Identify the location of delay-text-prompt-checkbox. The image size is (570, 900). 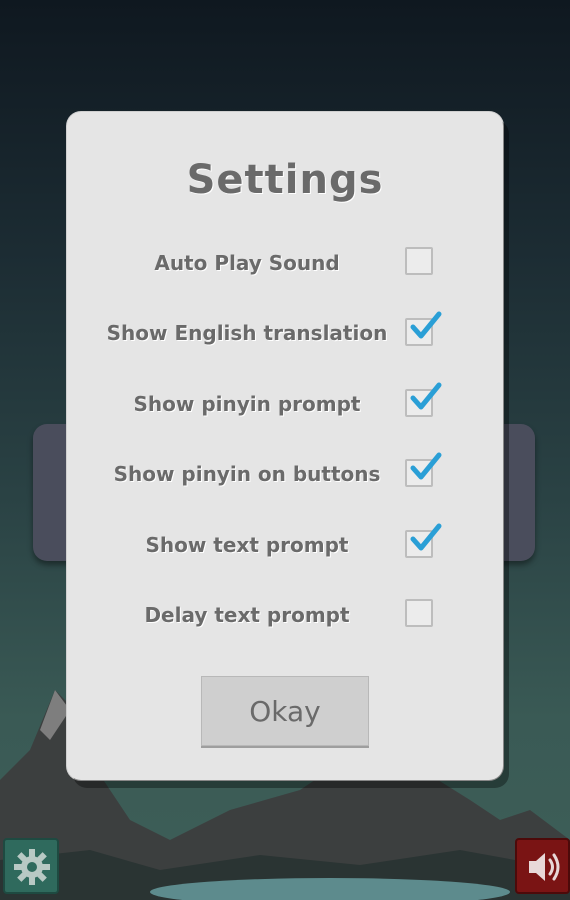
(419, 613).